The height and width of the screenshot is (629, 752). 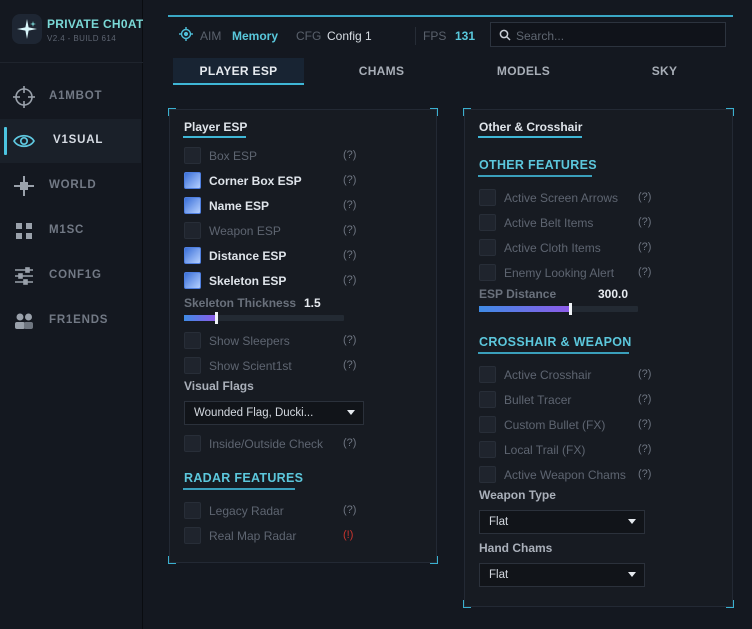 What do you see at coordinates (279, 281) in the screenshot?
I see `checkbox-skeleton-esp: Skeleton ESP (?)` at bounding box center [279, 281].